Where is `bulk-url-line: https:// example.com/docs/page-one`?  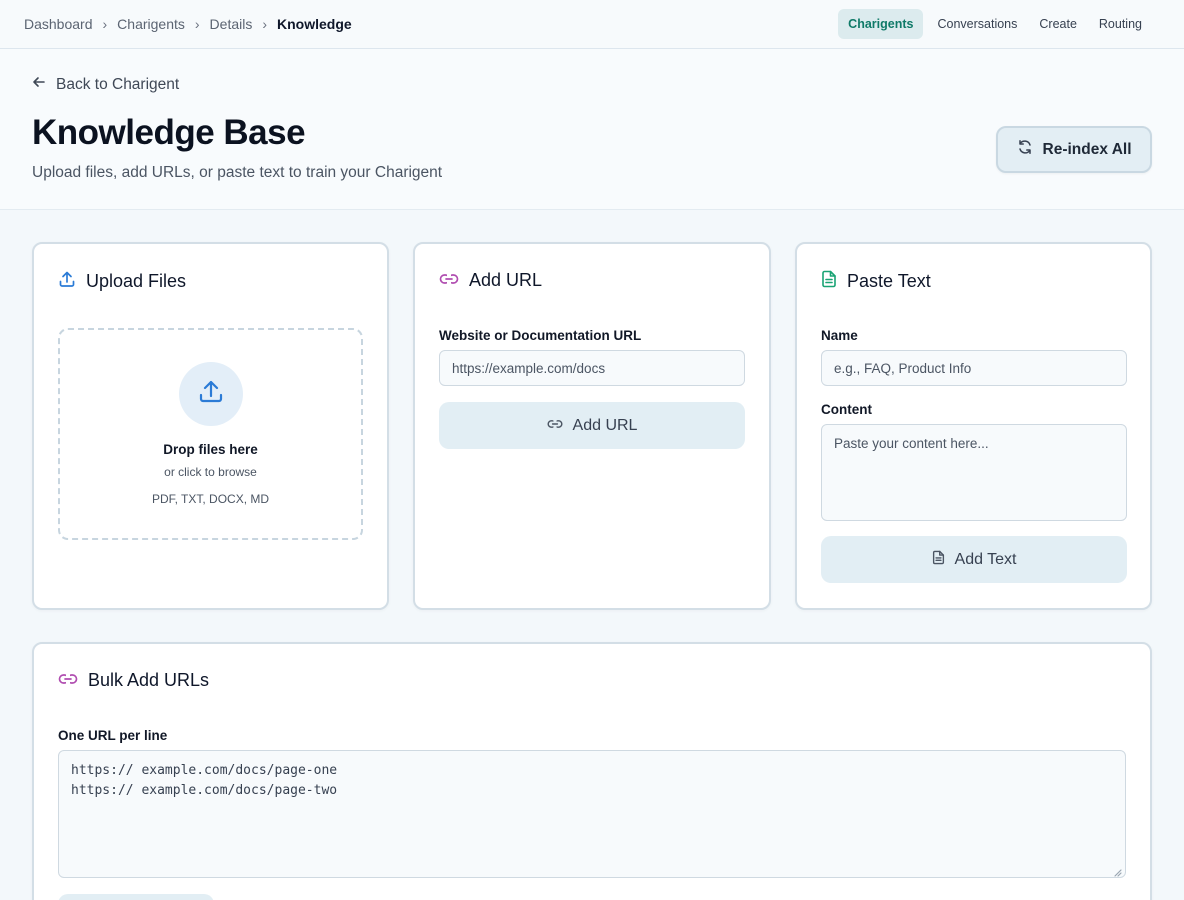 bulk-url-line: https:// example.com/docs/page-one is located at coordinates (204, 770).